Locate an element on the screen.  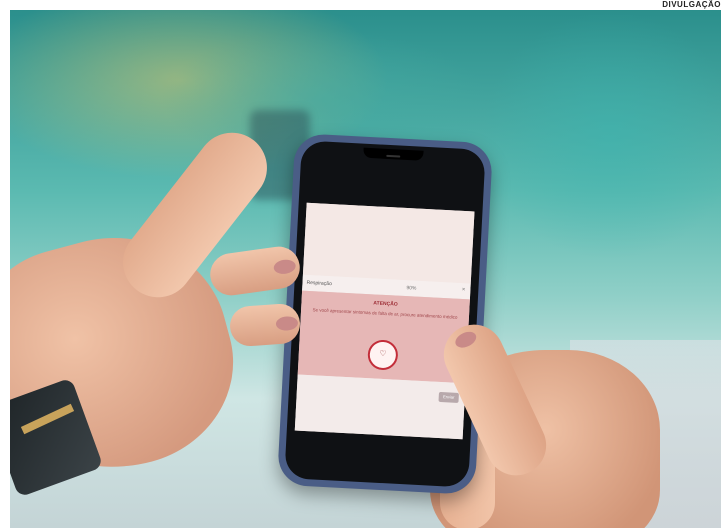
app-header-title: Respiração is located at coordinates (319, 283).